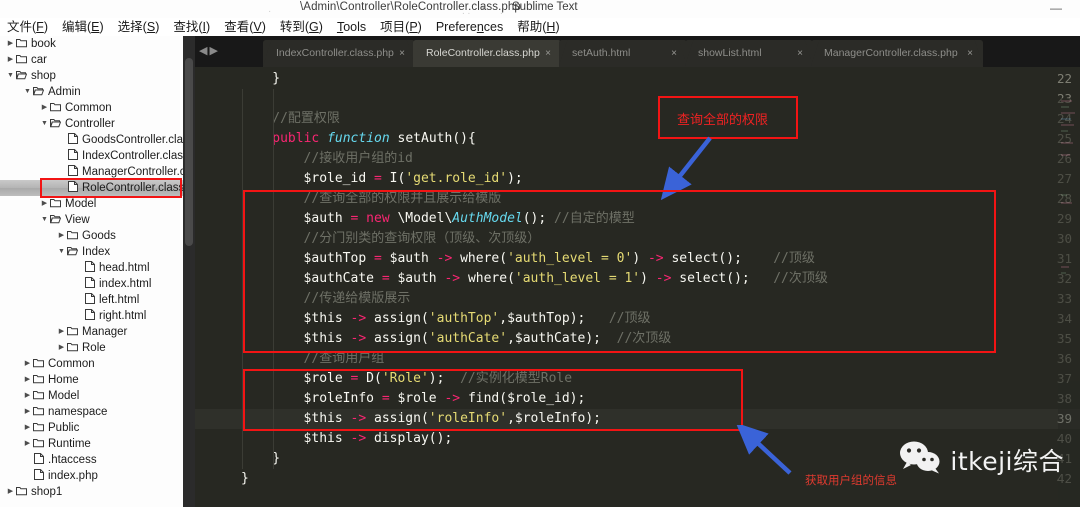 This screenshot has height=507, width=1080. What do you see at coordinates (91, 188) in the screenshot?
I see `tree-file-item: · RoleController.class.php` at bounding box center [91, 188].